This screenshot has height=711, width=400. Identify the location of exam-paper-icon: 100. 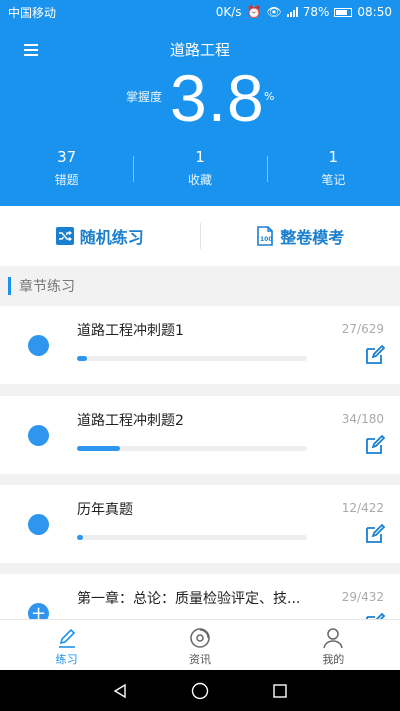
(265, 236).